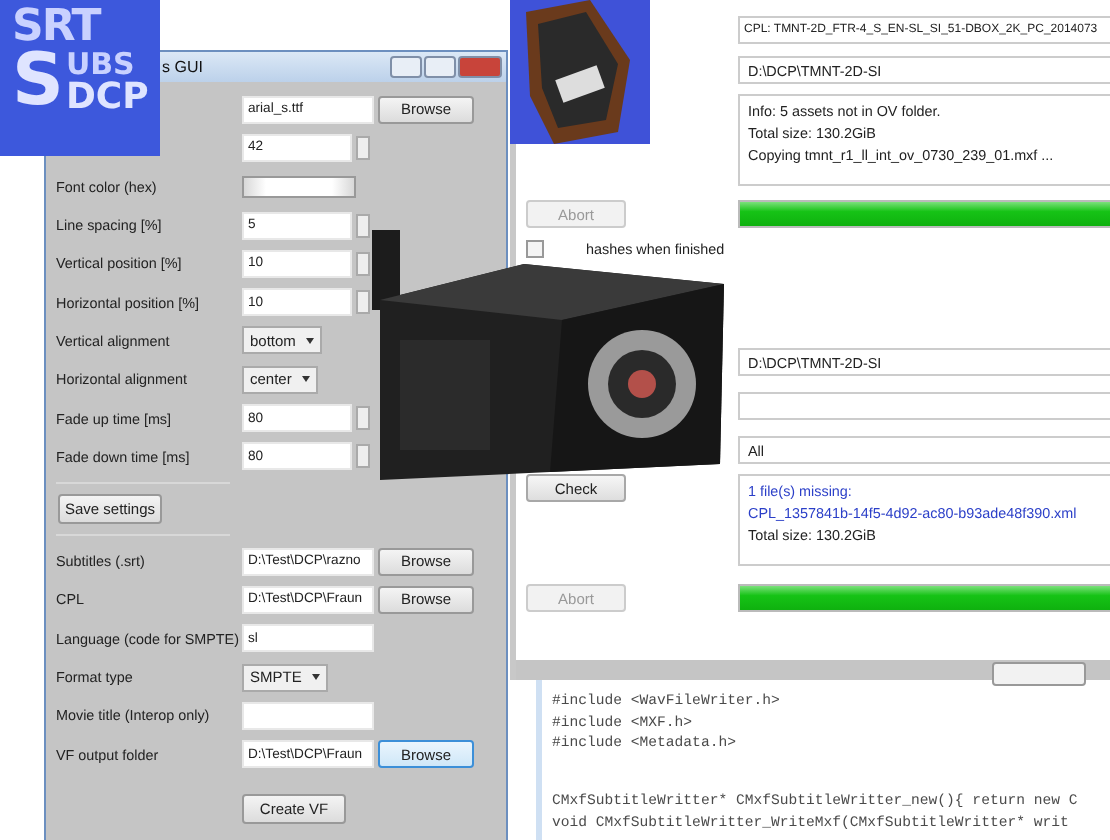 This screenshot has width=1110, height=840. Describe the element at coordinates (56, 28) in the screenshot. I see `logo-text: SRT` at that location.